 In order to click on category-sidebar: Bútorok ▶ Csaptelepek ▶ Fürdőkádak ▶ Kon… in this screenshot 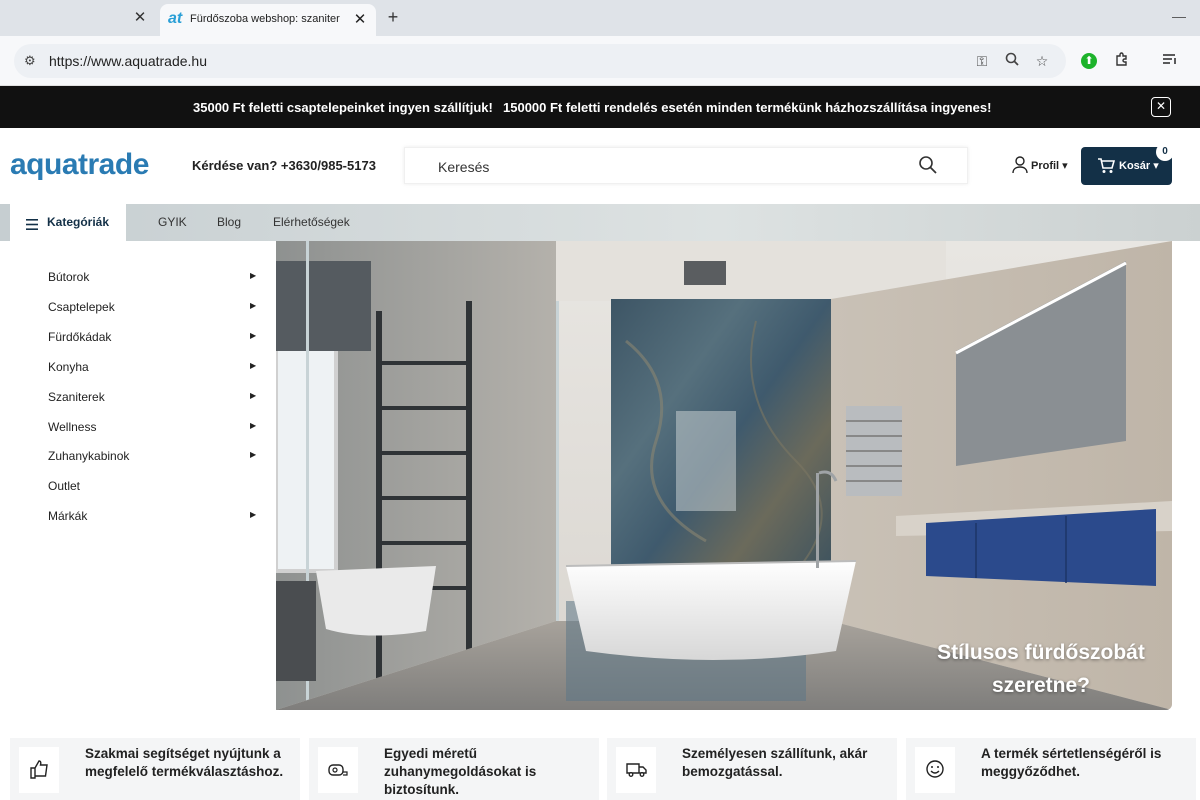, I will do `click(143, 475)`.